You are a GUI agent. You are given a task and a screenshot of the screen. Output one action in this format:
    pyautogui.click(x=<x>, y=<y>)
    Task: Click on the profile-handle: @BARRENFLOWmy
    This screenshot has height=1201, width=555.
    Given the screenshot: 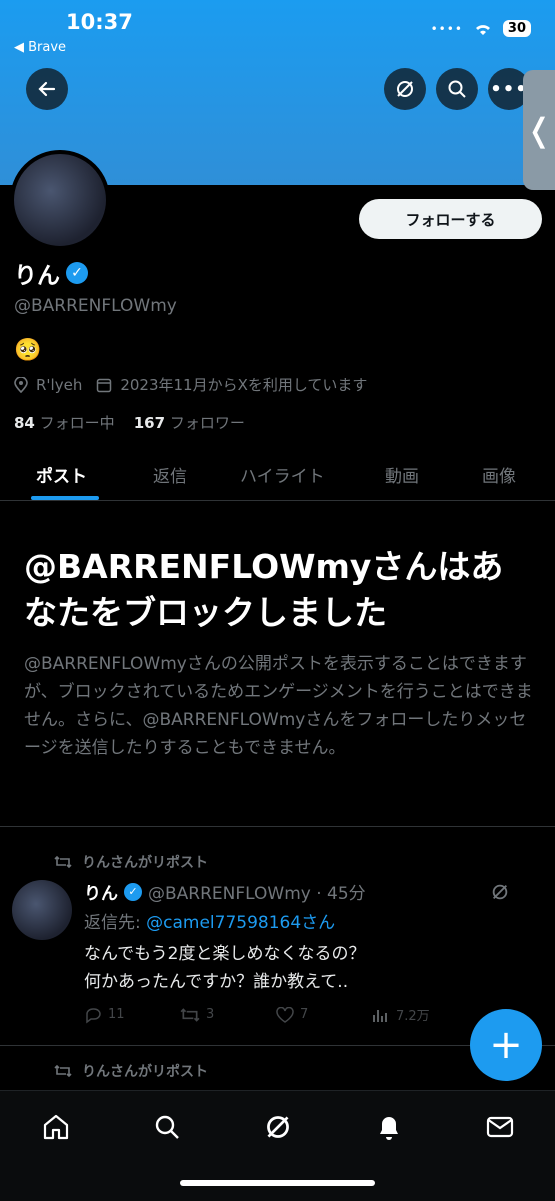 What is the action you would take?
    pyautogui.click(x=95, y=306)
    